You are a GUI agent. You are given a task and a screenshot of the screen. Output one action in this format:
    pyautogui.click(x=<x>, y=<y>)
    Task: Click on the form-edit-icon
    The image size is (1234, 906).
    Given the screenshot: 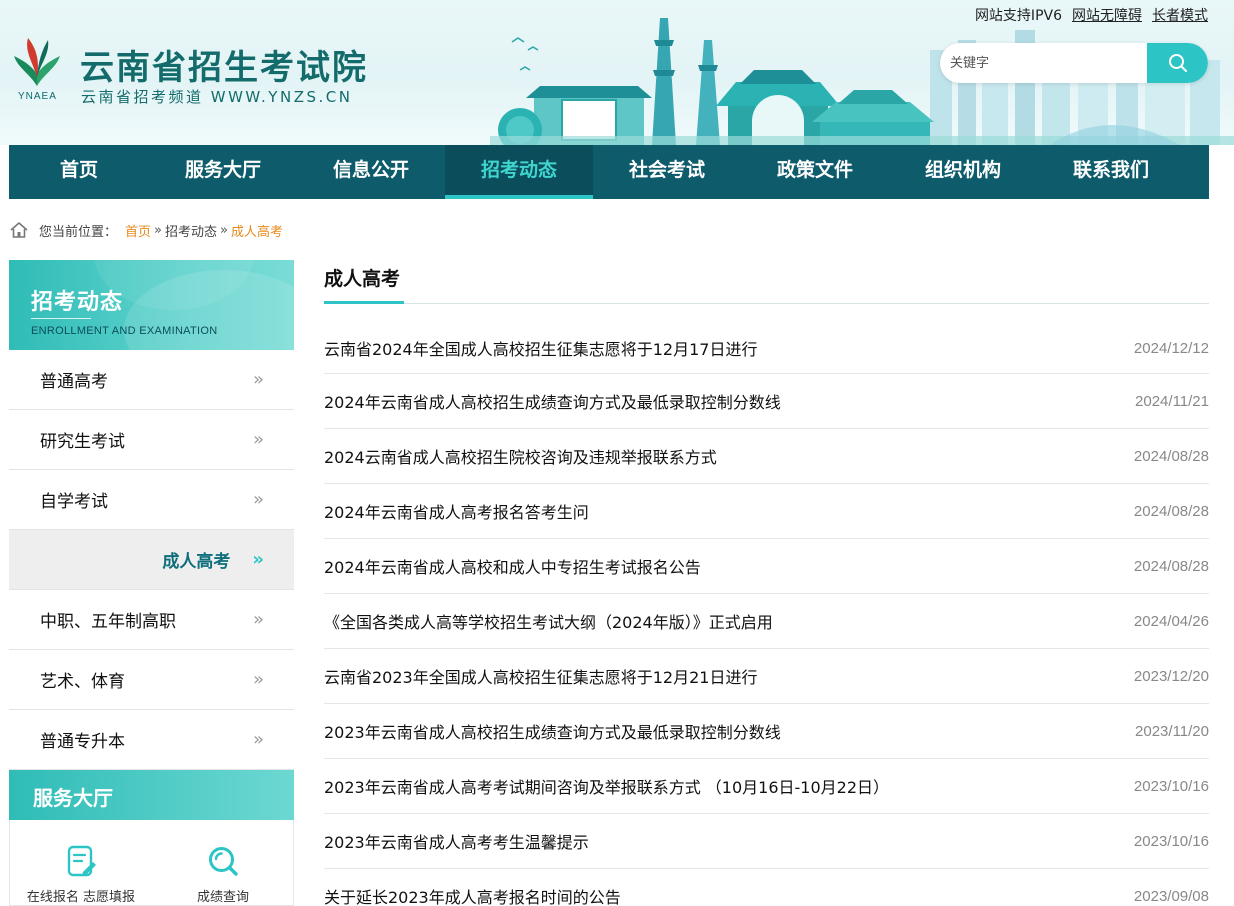 What is the action you would take?
    pyautogui.click(x=81, y=861)
    